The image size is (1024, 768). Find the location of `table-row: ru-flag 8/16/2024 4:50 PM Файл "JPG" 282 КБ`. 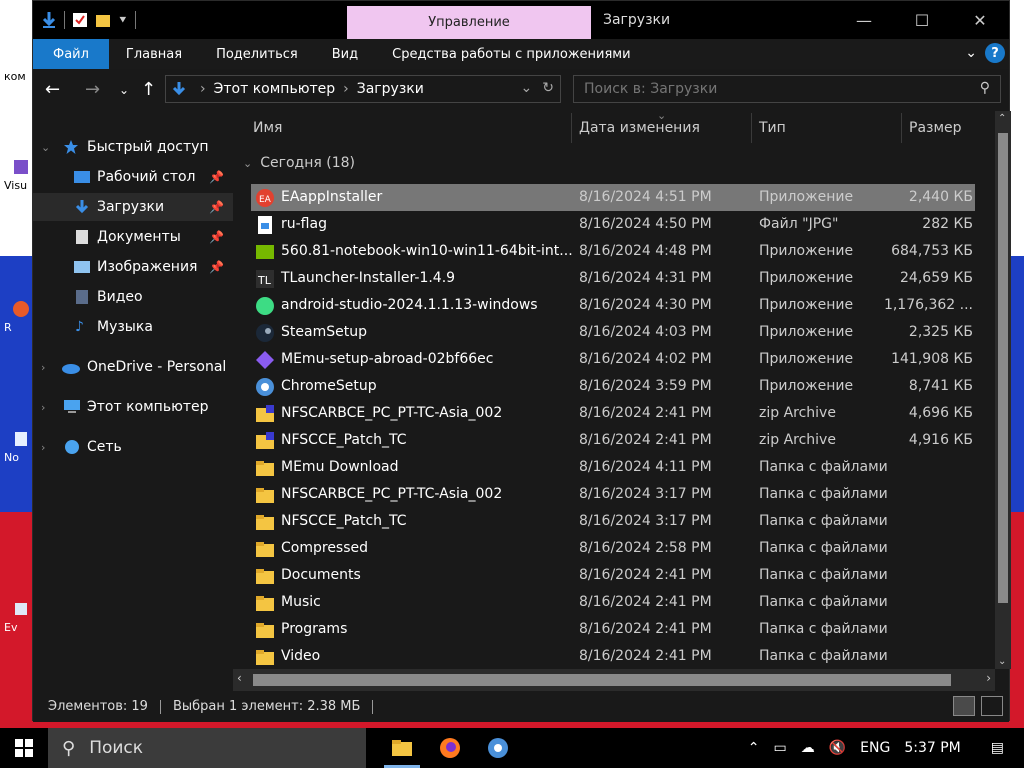

table-row: ru-flag 8/16/2024 4:50 PM Файл "JPG" 282 КБ is located at coordinates (613, 224).